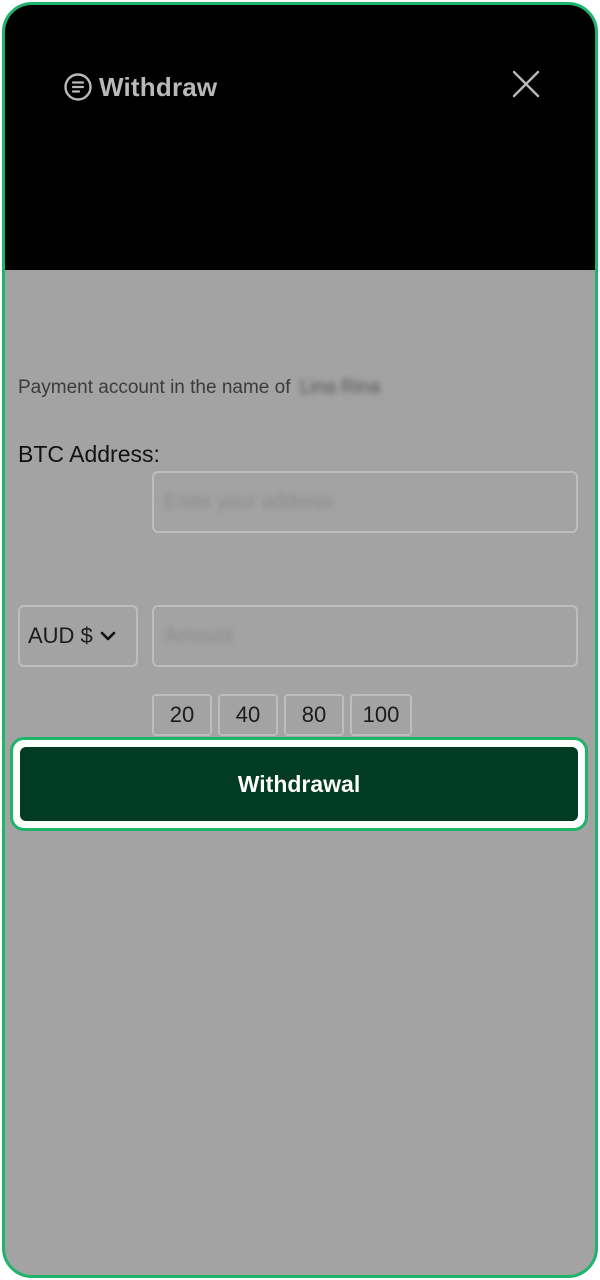 This screenshot has height=1280, width=600. What do you see at coordinates (108, 636) in the screenshot?
I see `chevron-down-icon` at bounding box center [108, 636].